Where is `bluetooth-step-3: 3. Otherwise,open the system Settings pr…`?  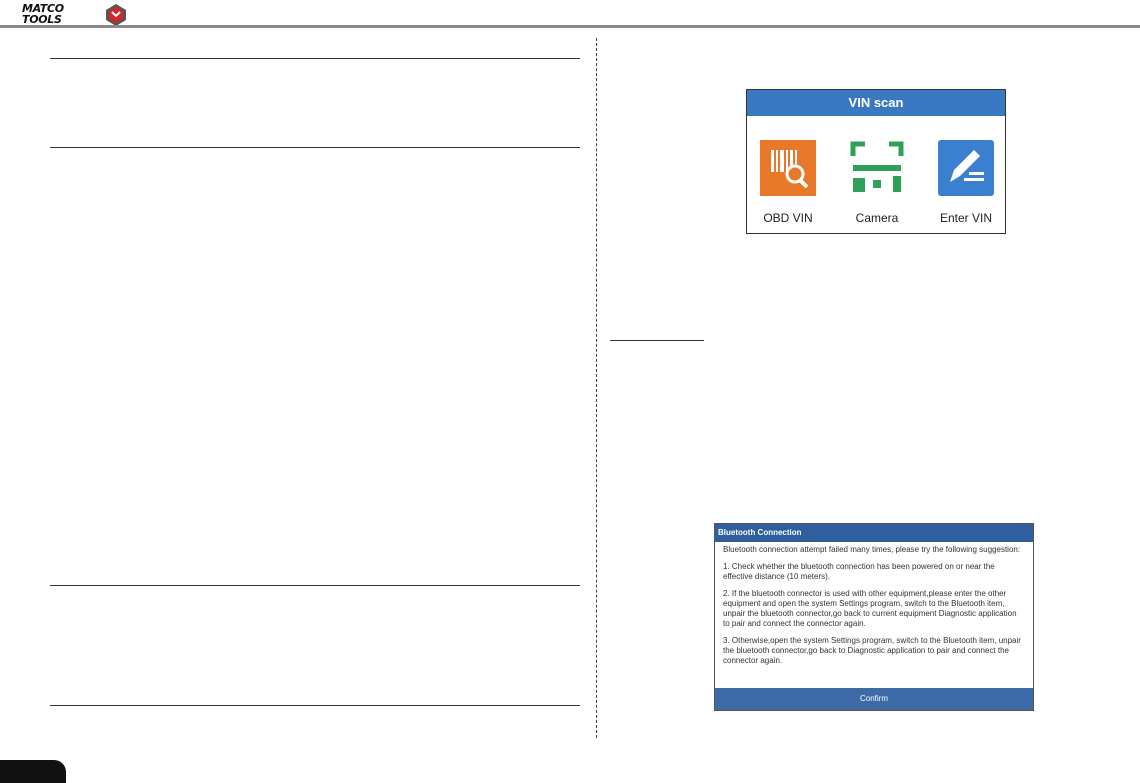 bluetooth-step-3: 3. Otherwise,open the system Settings pr… is located at coordinates (872, 650).